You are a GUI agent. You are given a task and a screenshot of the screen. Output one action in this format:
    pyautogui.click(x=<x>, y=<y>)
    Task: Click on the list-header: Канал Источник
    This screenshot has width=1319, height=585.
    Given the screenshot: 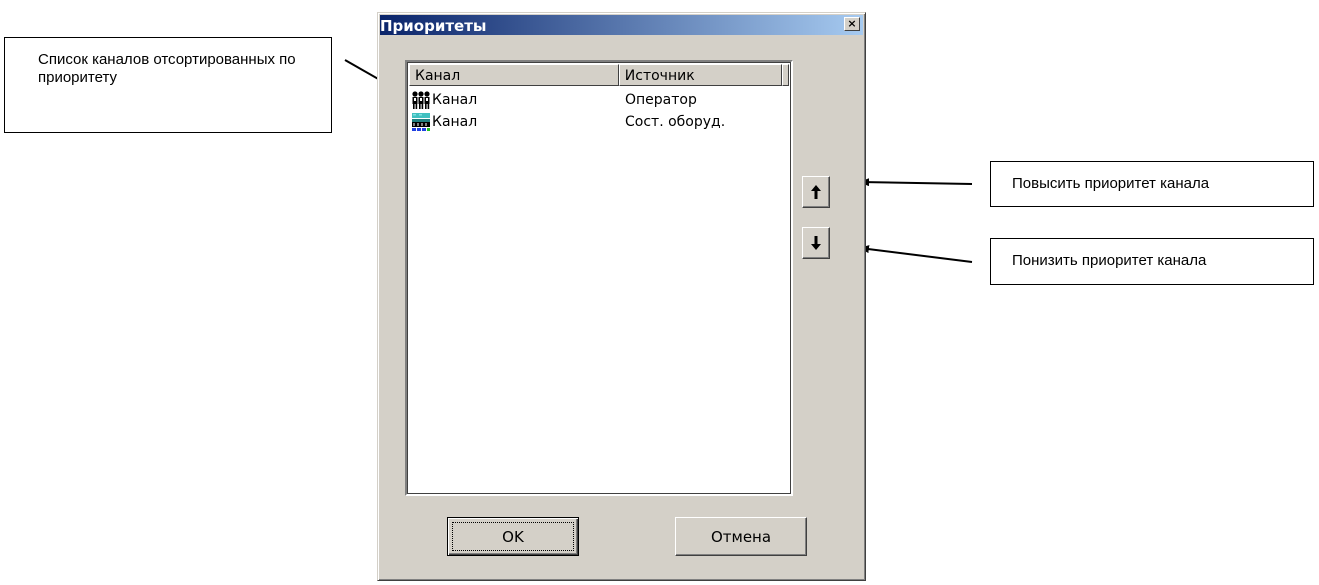 What is the action you would take?
    pyautogui.click(x=599, y=75)
    